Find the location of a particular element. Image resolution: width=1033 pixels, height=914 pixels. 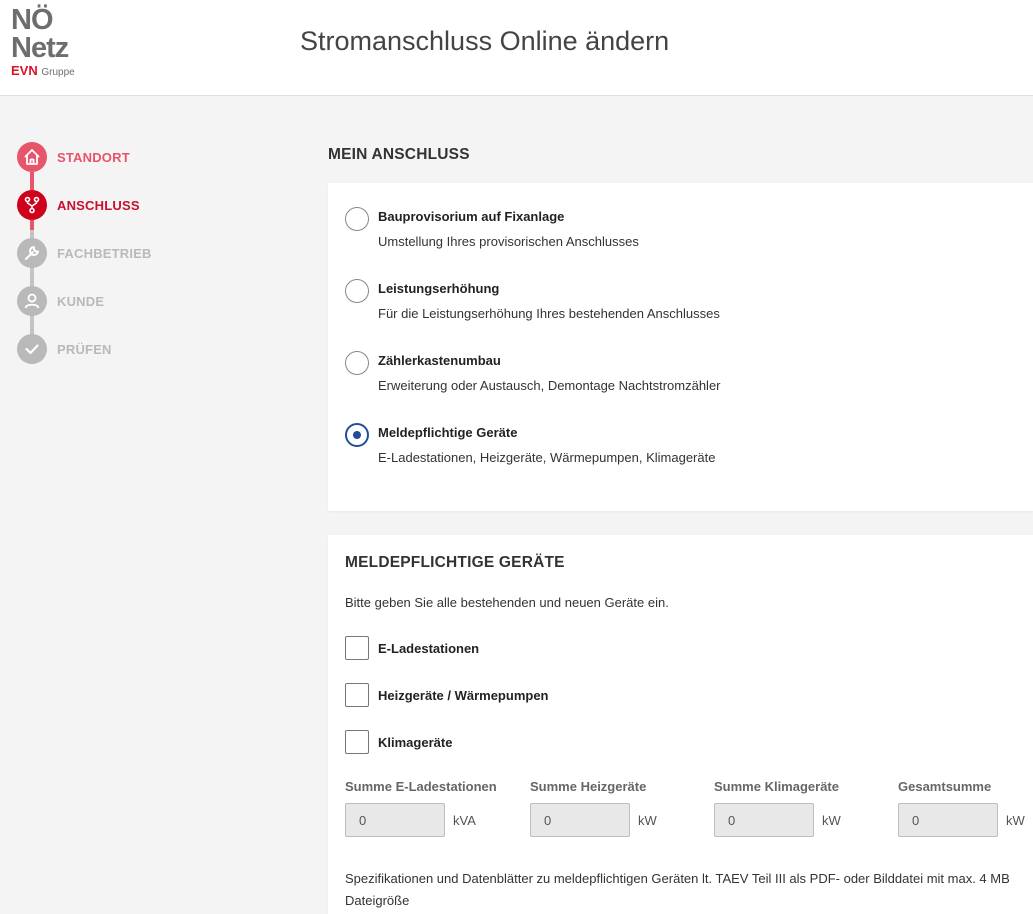

step-label: FACHBETRIEB is located at coordinates (104, 253).